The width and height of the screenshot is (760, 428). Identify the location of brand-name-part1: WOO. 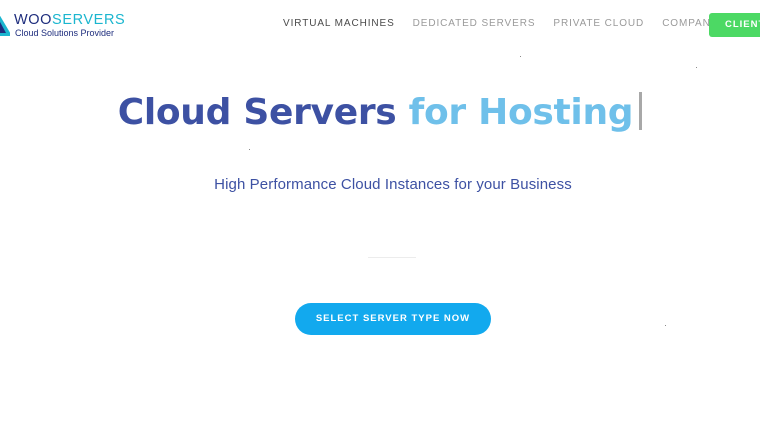
(33, 20).